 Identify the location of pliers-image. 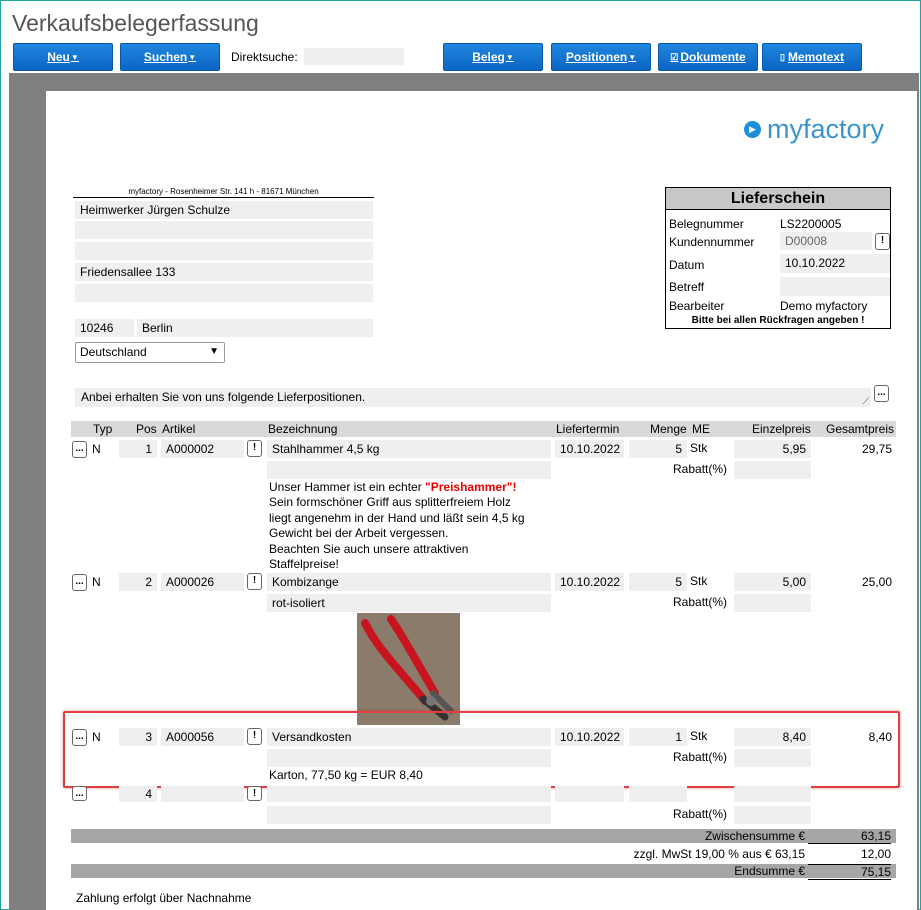
(408, 669).